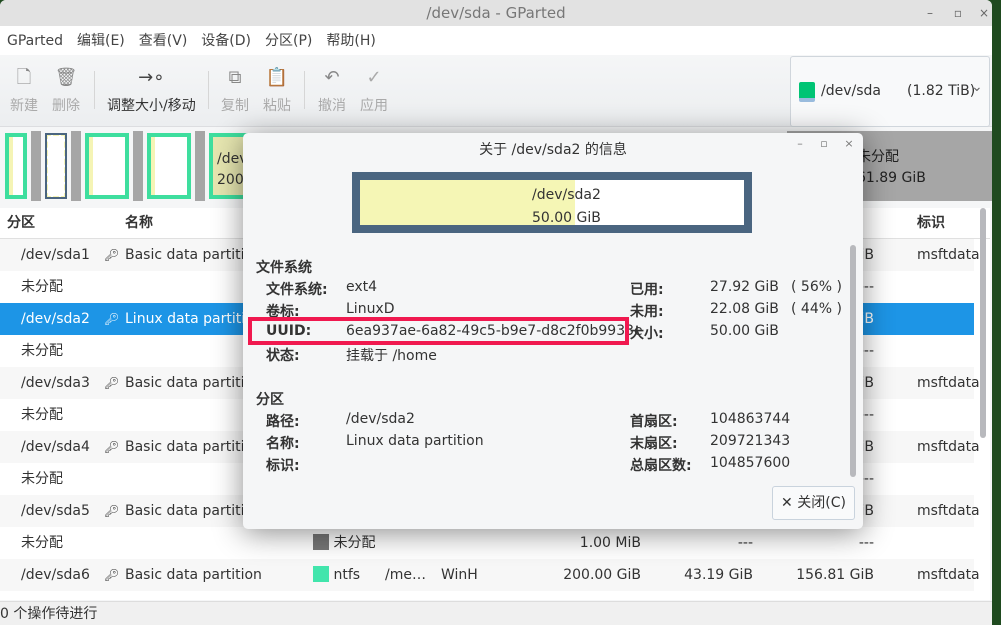 This screenshot has width=1001, height=625. I want to click on menu-bar: GParted 编辑(E) 查看(V) 设备(D) 分区(P) 帮助(H), so click(496, 40).